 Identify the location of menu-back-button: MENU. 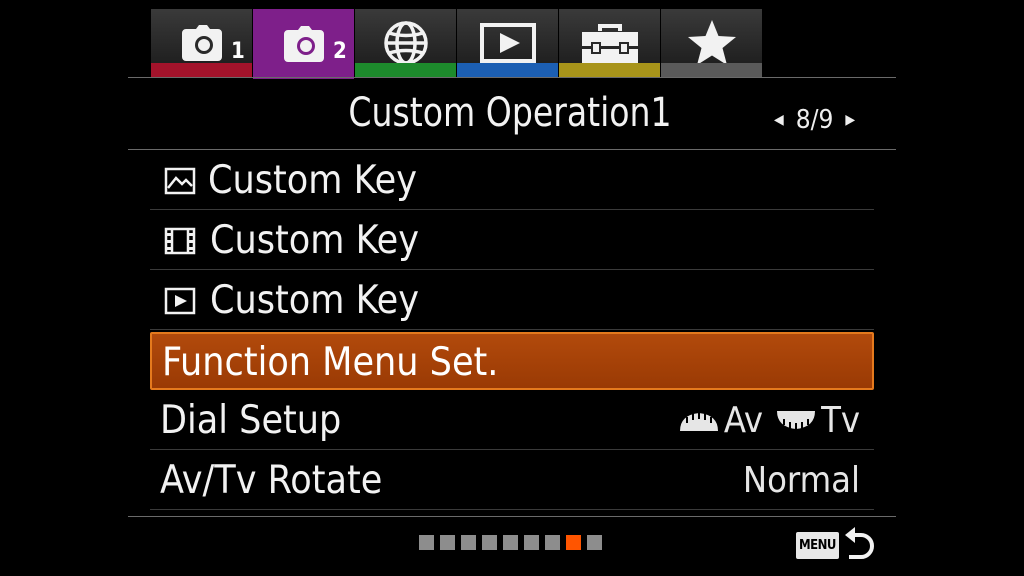
(835, 545).